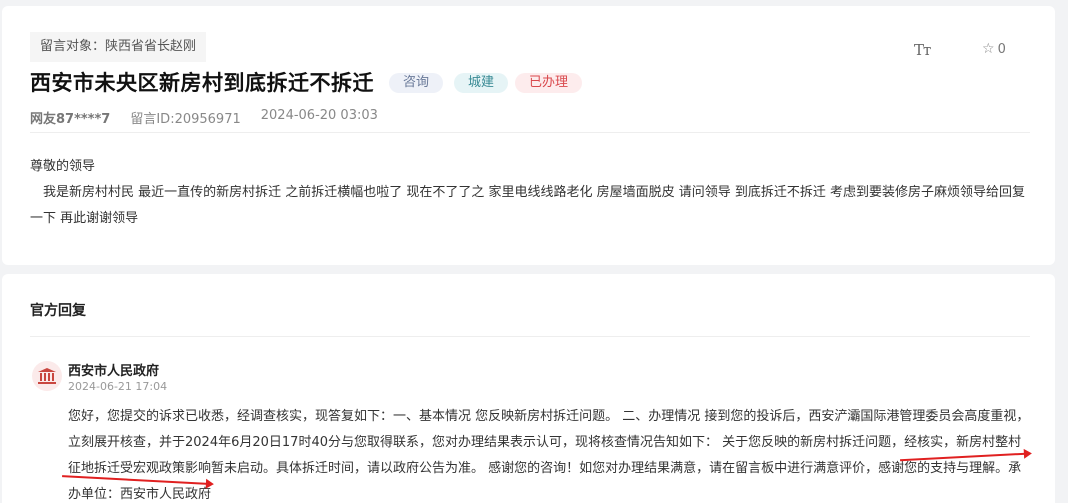 This screenshot has height=503, width=1068. I want to click on reply-time: 2024-06-21 17:04, so click(118, 386).